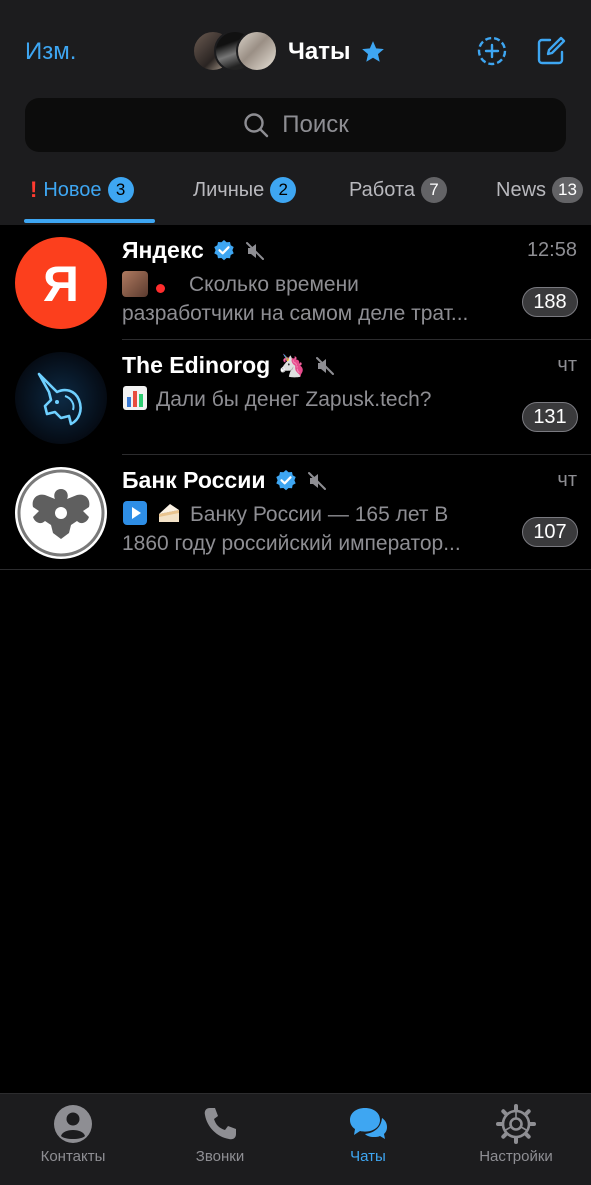 Image resolution: width=591 pixels, height=1185 pixels. What do you see at coordinates (295, 569) in the screenshot?
I see `divider` at bounding box center [295, 569].